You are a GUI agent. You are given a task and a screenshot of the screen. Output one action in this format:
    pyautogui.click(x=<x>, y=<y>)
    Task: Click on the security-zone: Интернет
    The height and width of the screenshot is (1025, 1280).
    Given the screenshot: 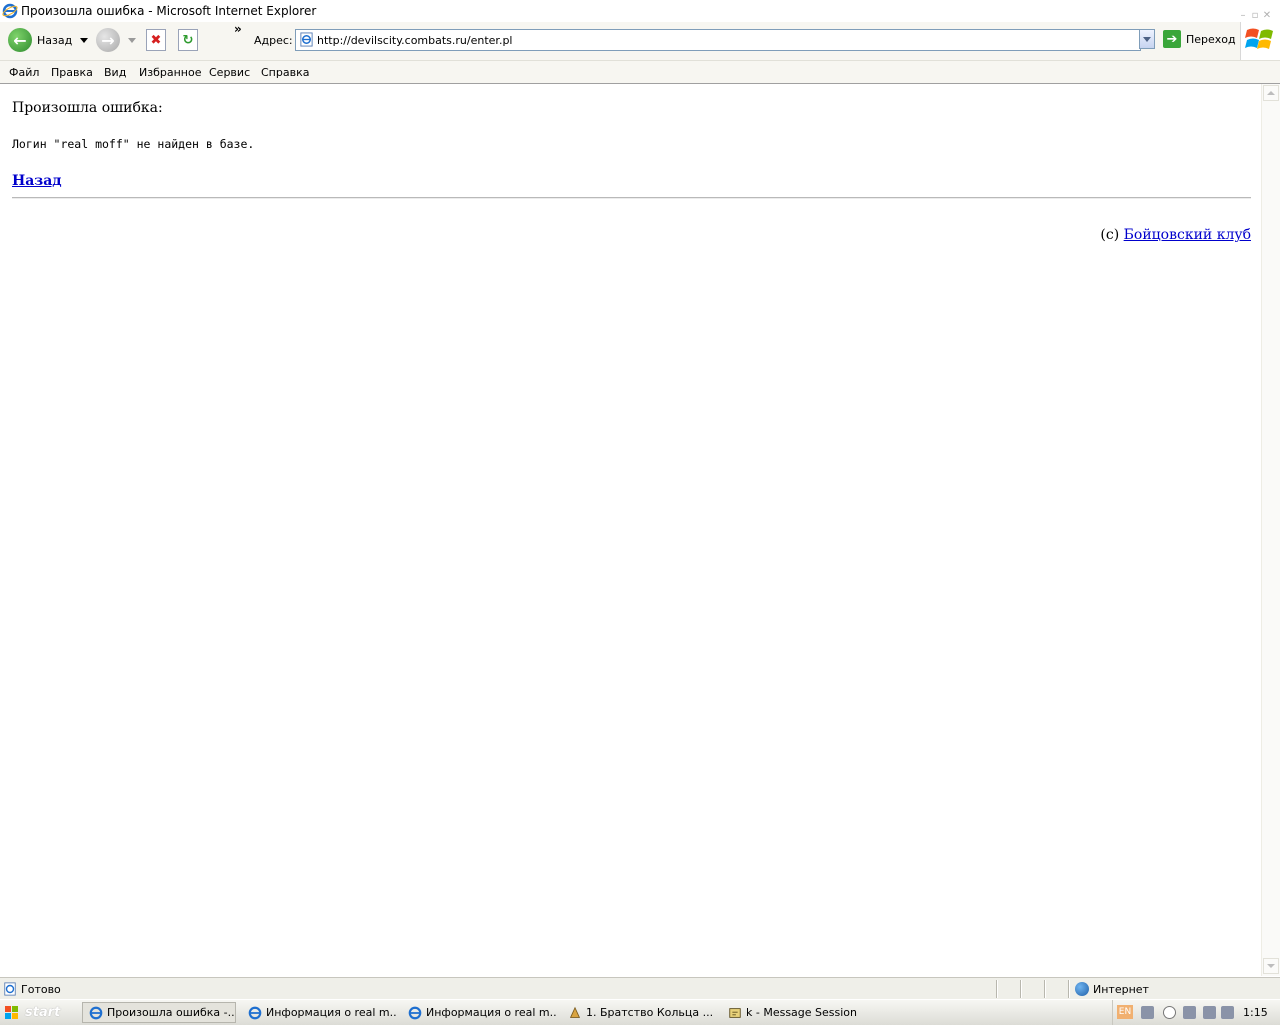 What is the action you would take?
    pyautogui.click(x=1121, y=989)
    